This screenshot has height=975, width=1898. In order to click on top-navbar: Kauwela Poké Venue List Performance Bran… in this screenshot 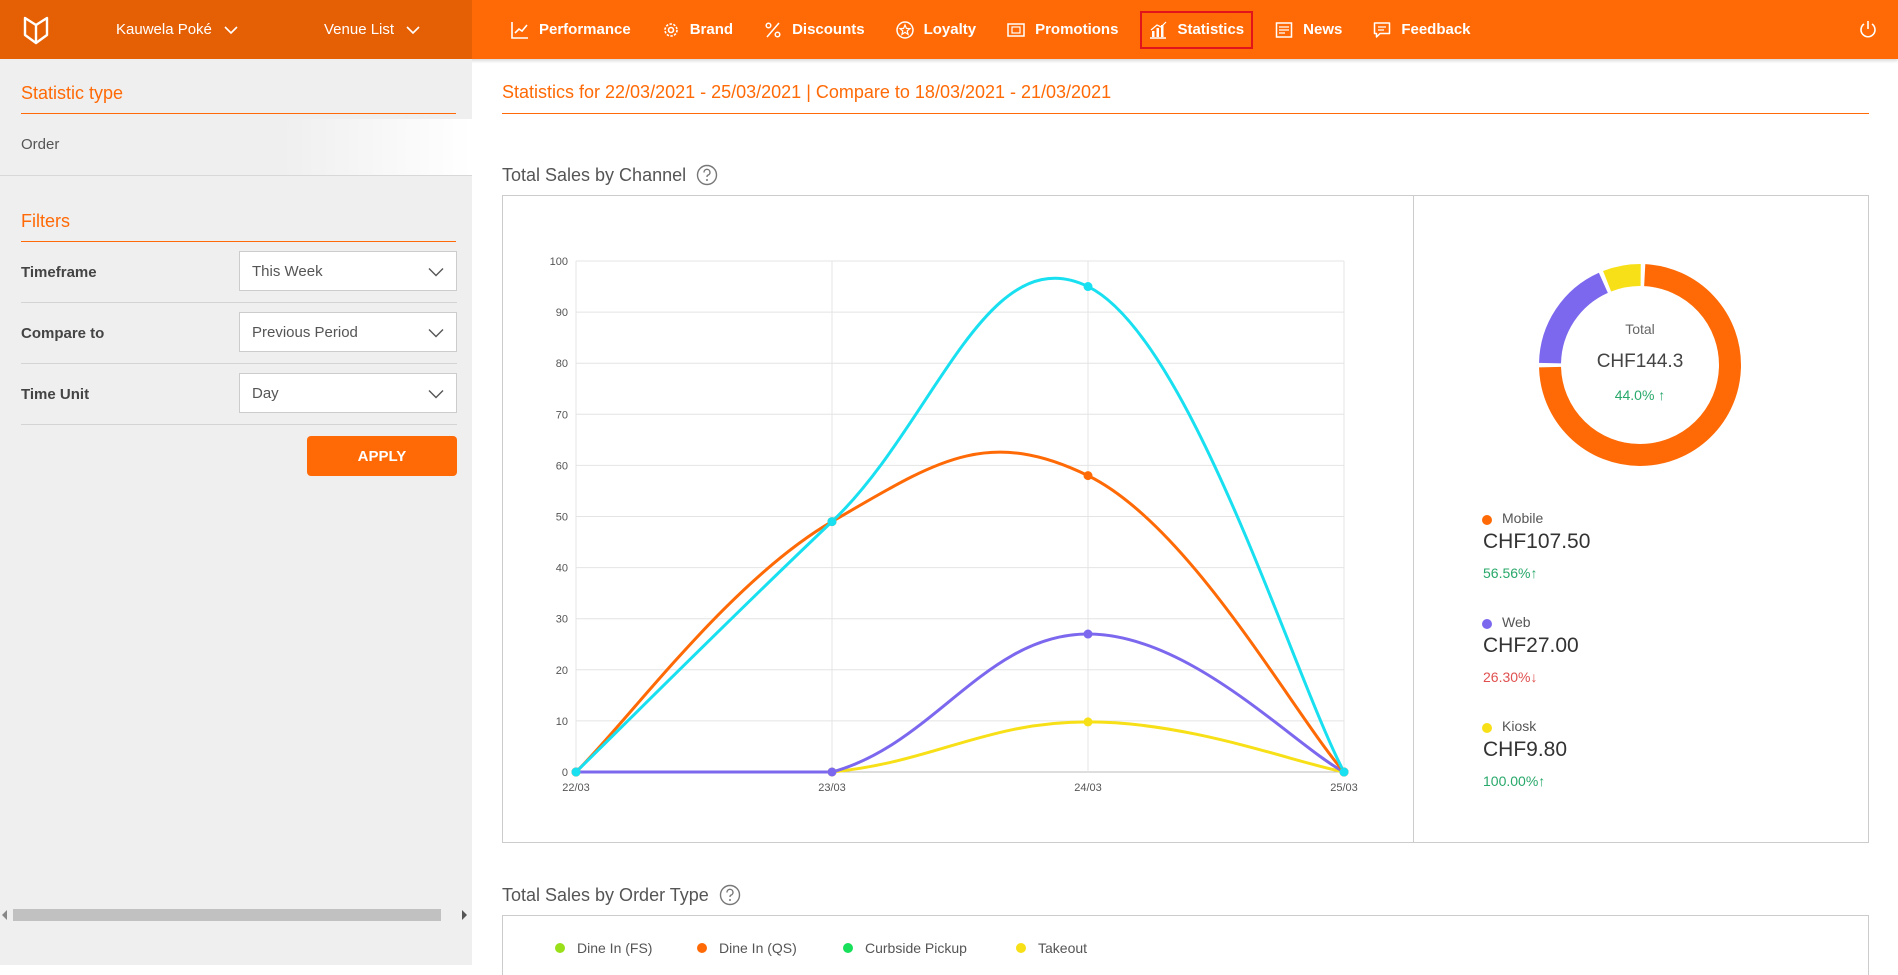, I will do `click(949, 29)`.